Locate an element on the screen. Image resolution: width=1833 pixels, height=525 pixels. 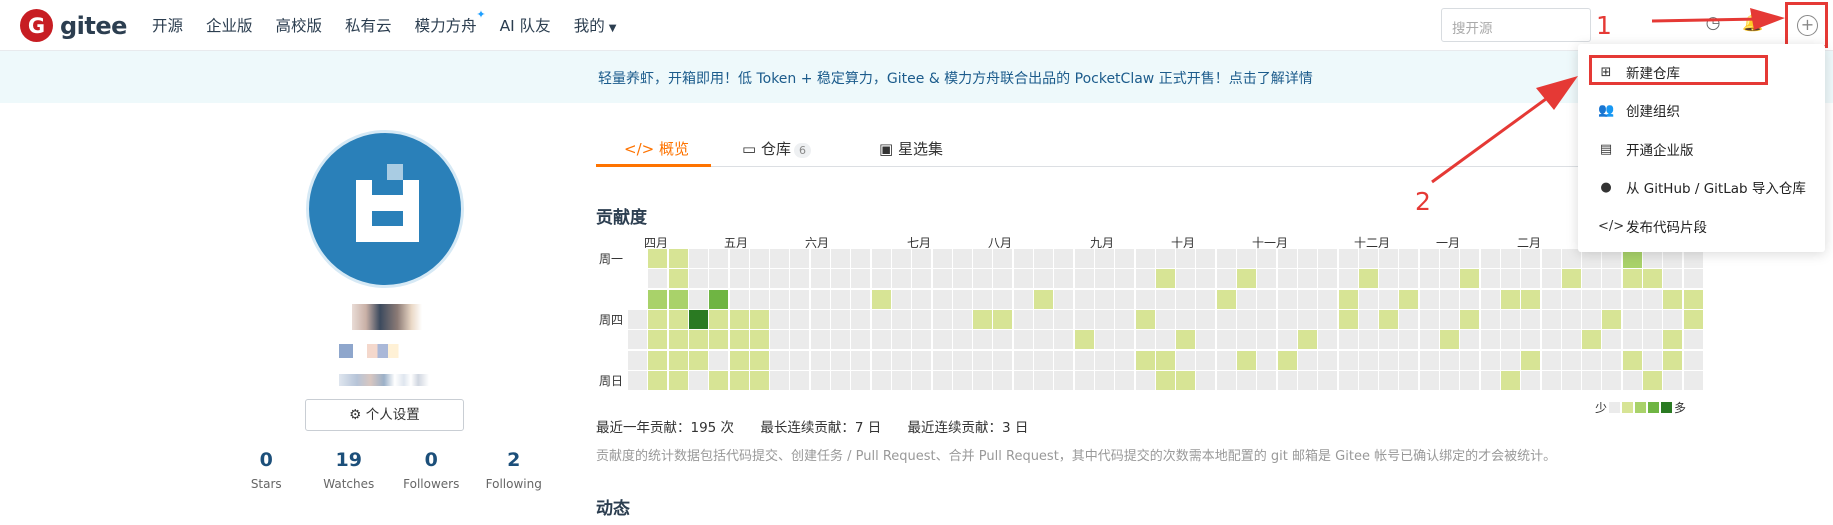
plus-circle-icon: + is located at coordinates (1807, 25).